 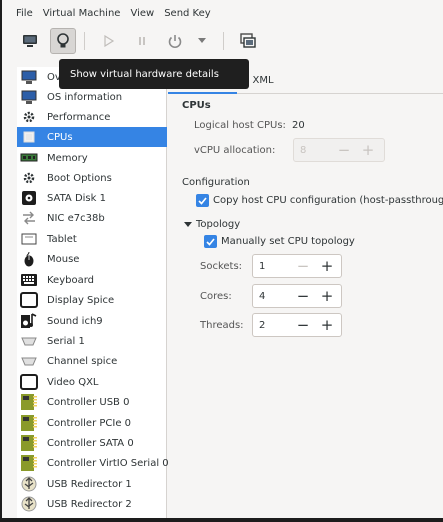 I want to click on toolbar-separator, so click(x=84, y=41).